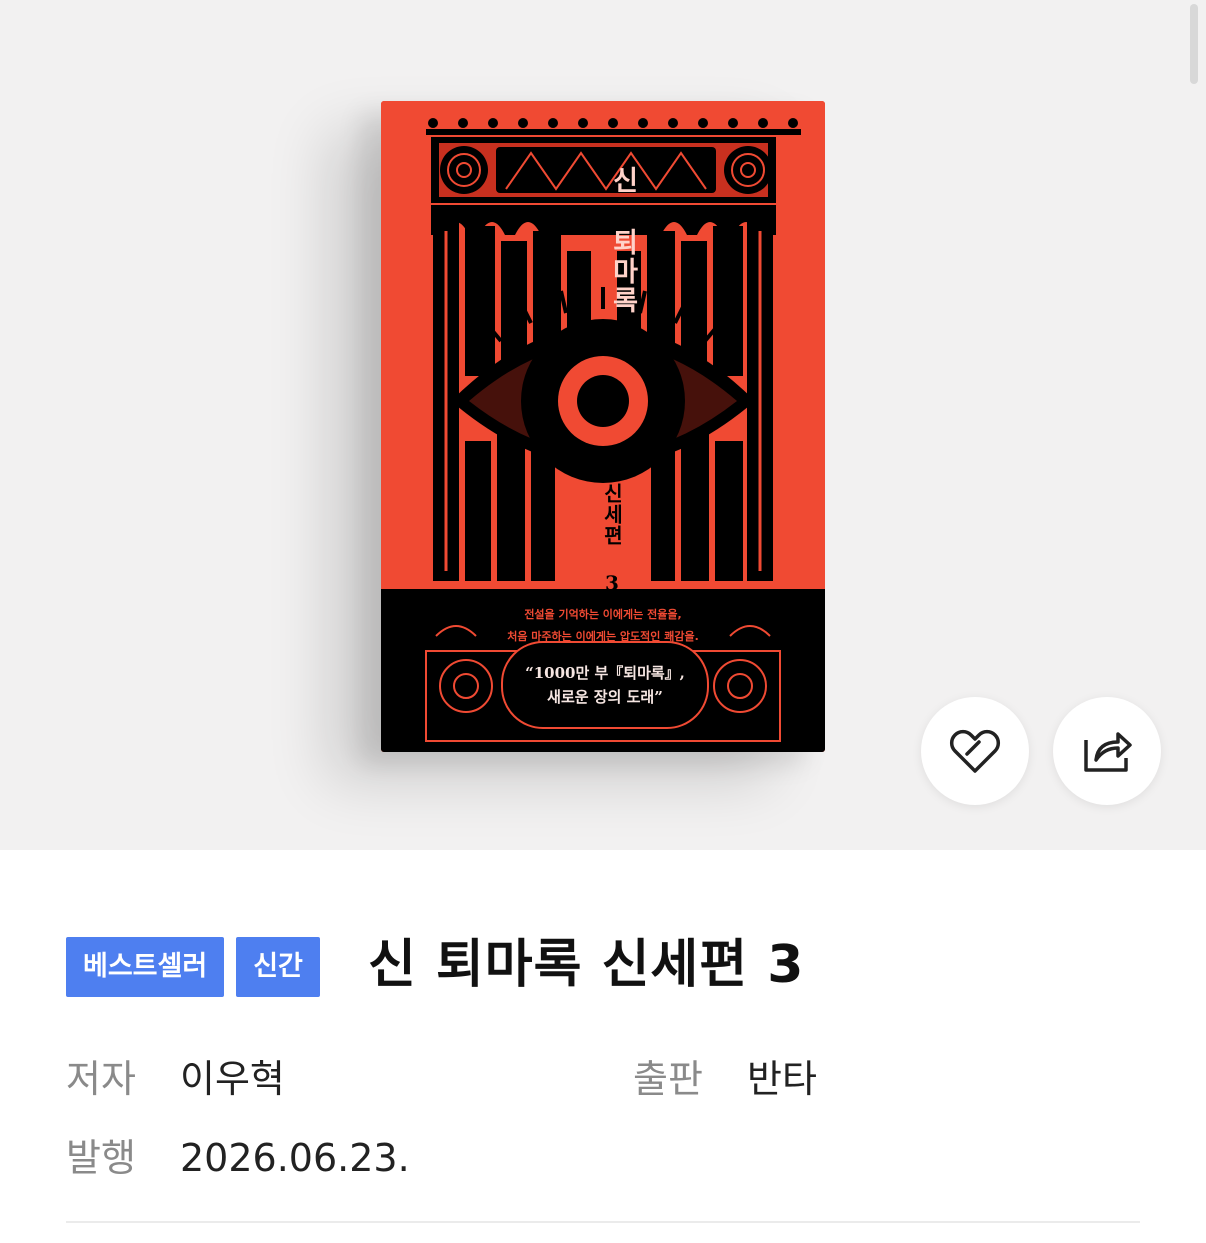 The height and width of the screenshot is (1243, 1206). I want to click on scrollbar, so click(1194, 44).